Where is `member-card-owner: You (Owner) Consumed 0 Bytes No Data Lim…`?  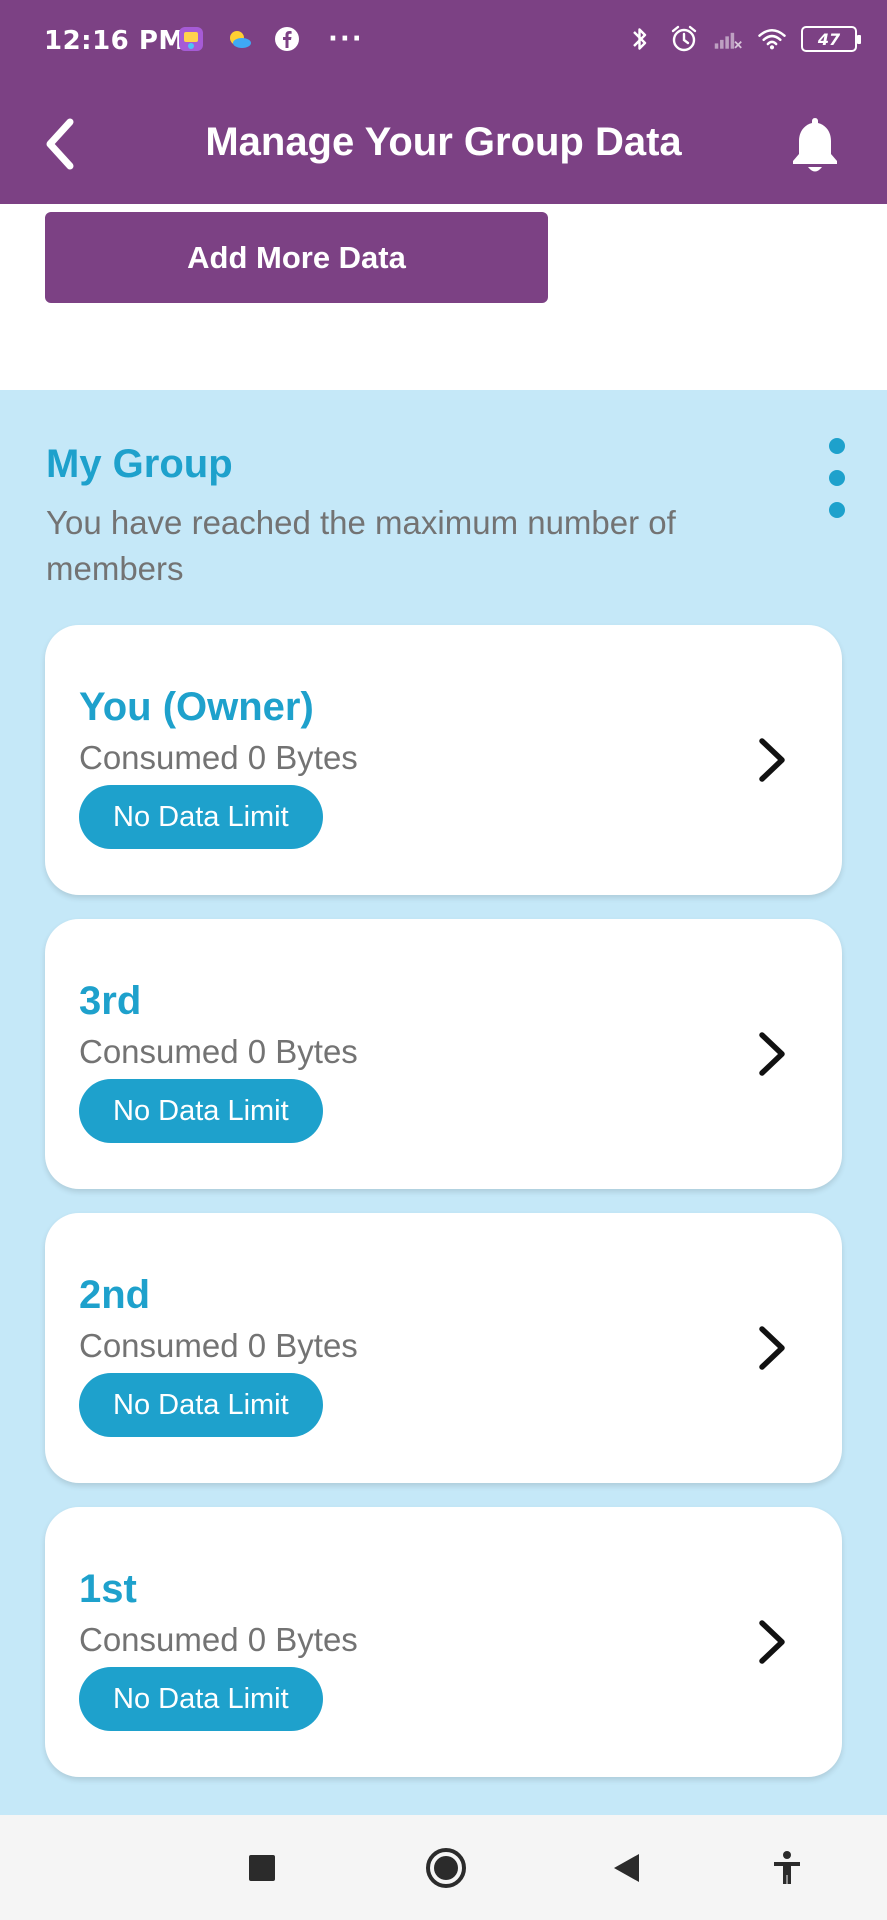 member-card-owner: You (Owner) Consumed 0 Bytes No Data Lim… is located at coordinates (443, 760).